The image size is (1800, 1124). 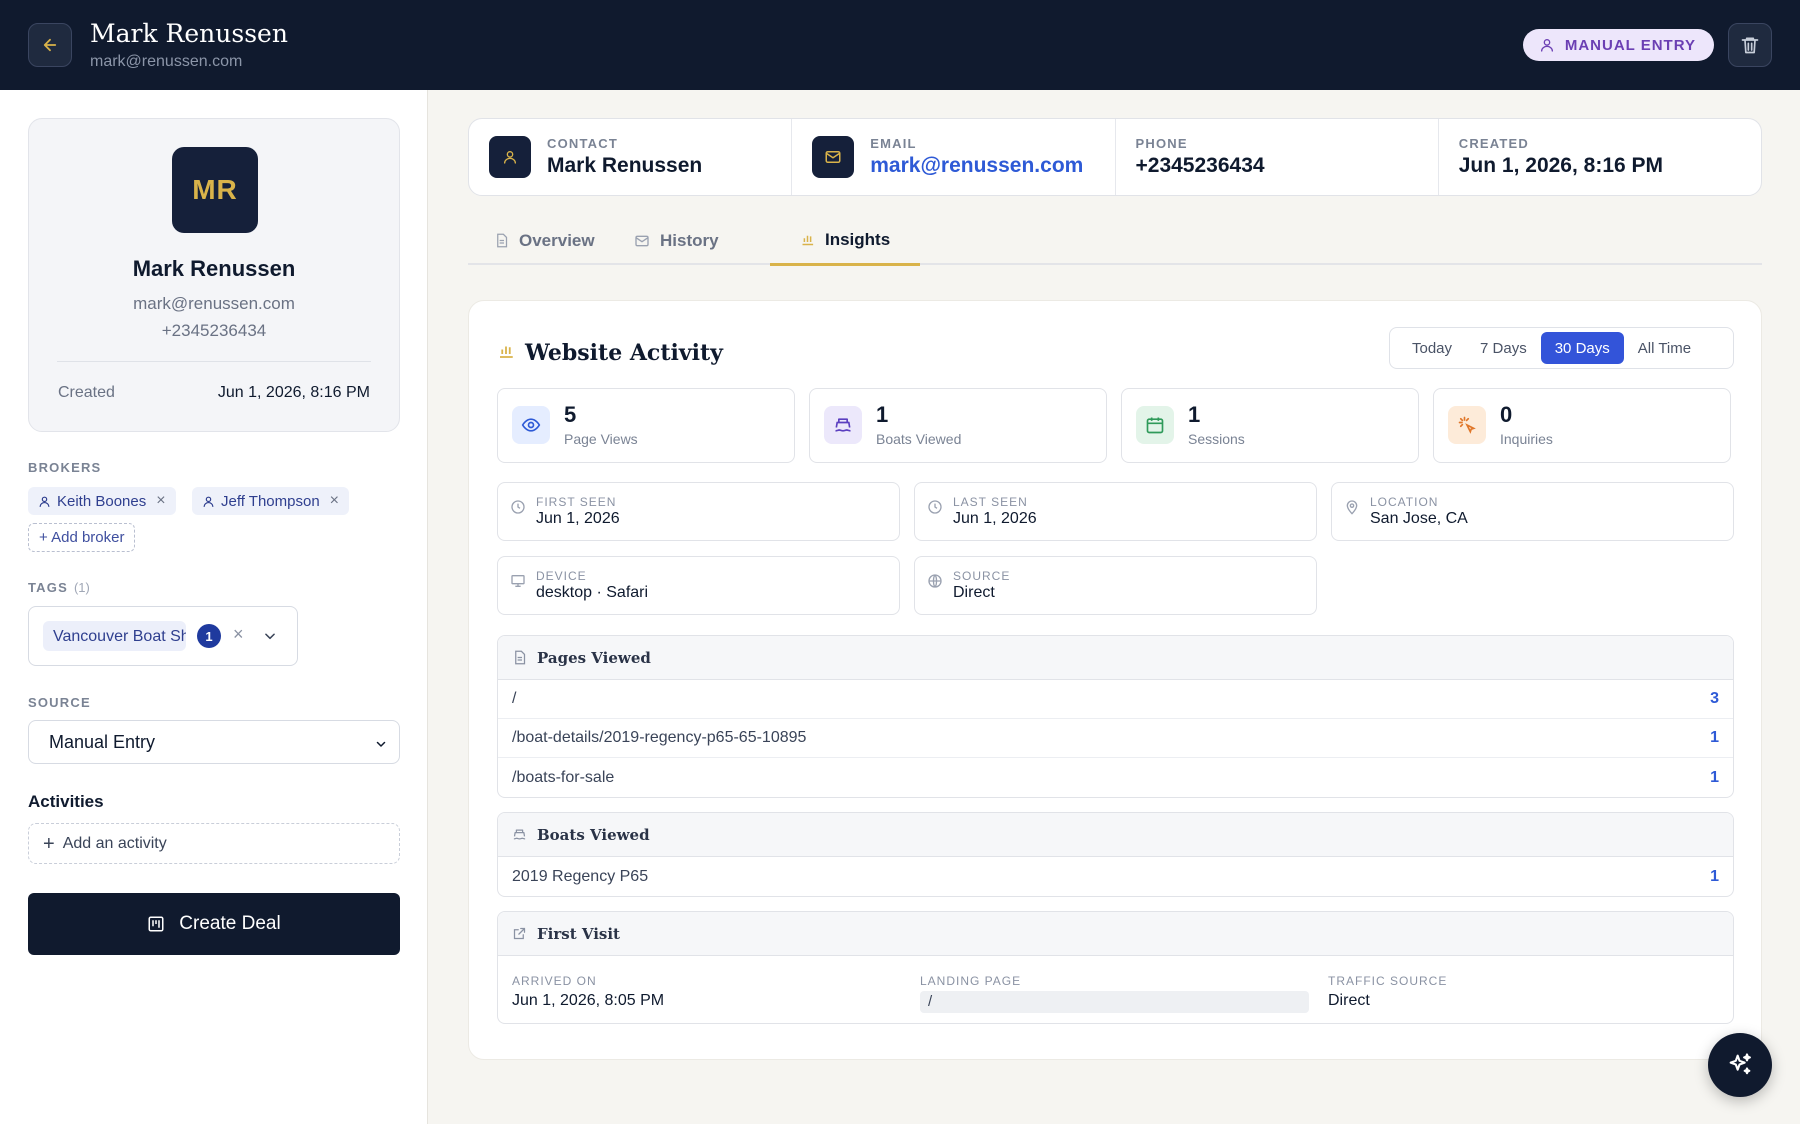 I want to click on tab-history: History, so click(x=676, y=240).